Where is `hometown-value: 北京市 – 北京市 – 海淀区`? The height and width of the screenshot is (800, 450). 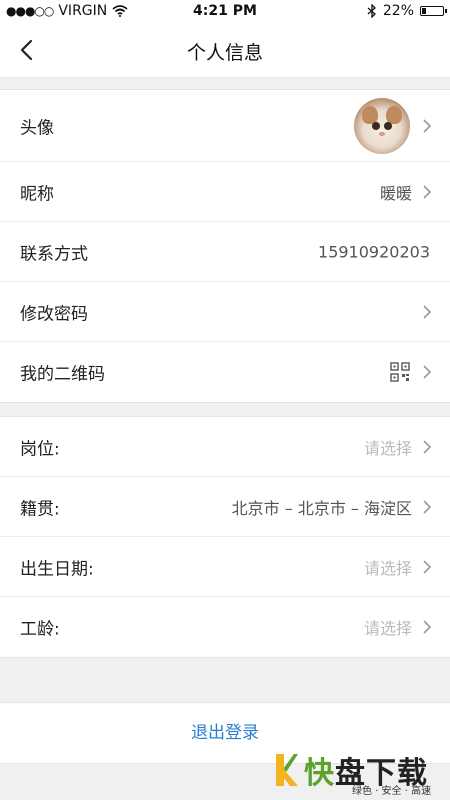
hometown-value: 北京市 – 北京市 – 海淀区 is located at coordinates (321, 508).